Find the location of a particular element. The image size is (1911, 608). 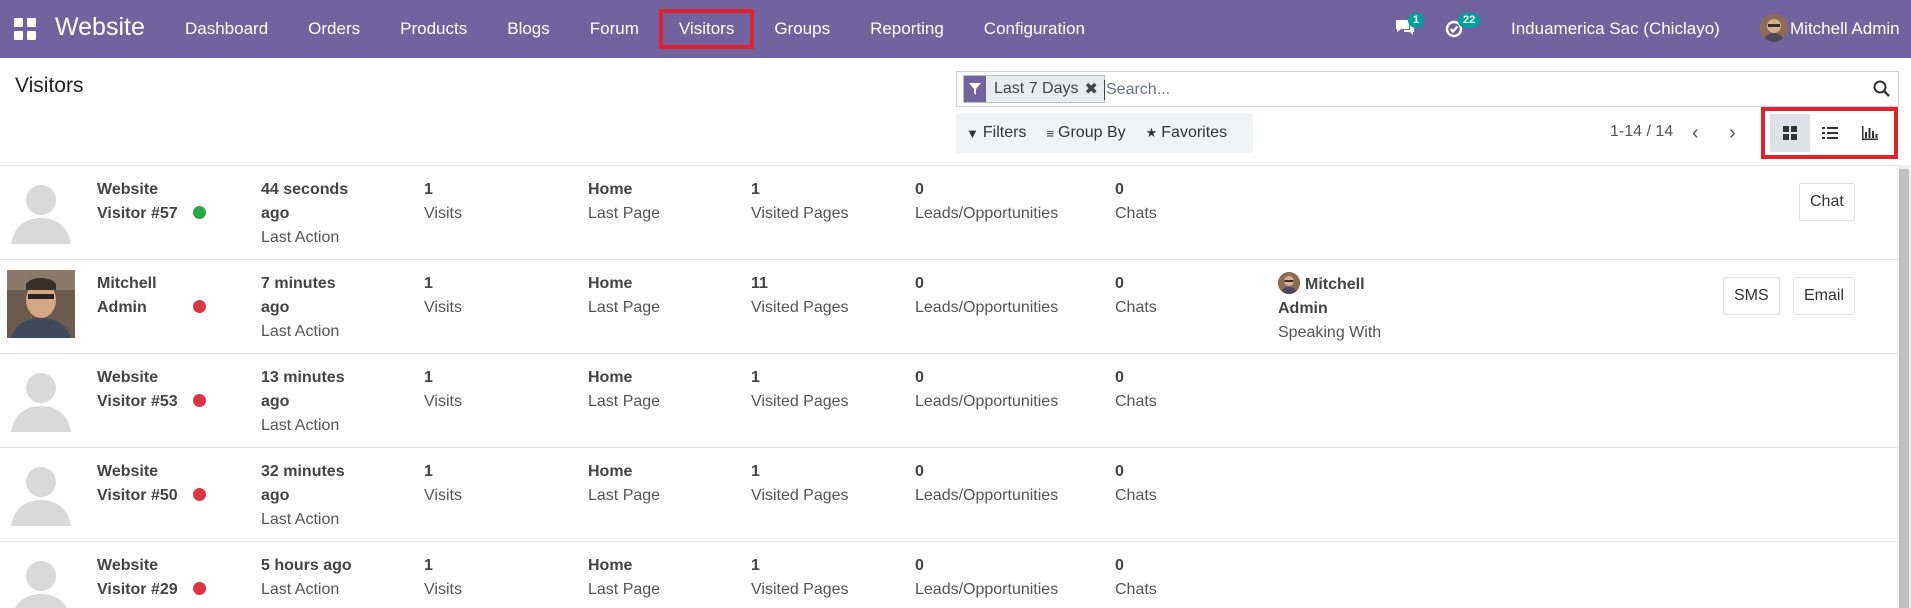

list-icon is located at coordinates (1830, 133).